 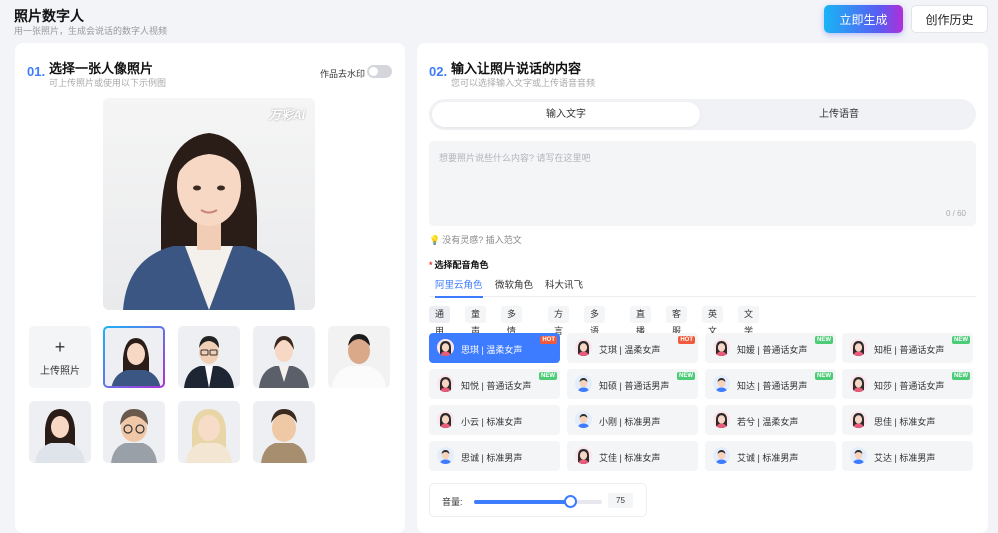 I want to click on voice-card: 知媛 | 普通话女声 NEW, so click(x=770, y=348).